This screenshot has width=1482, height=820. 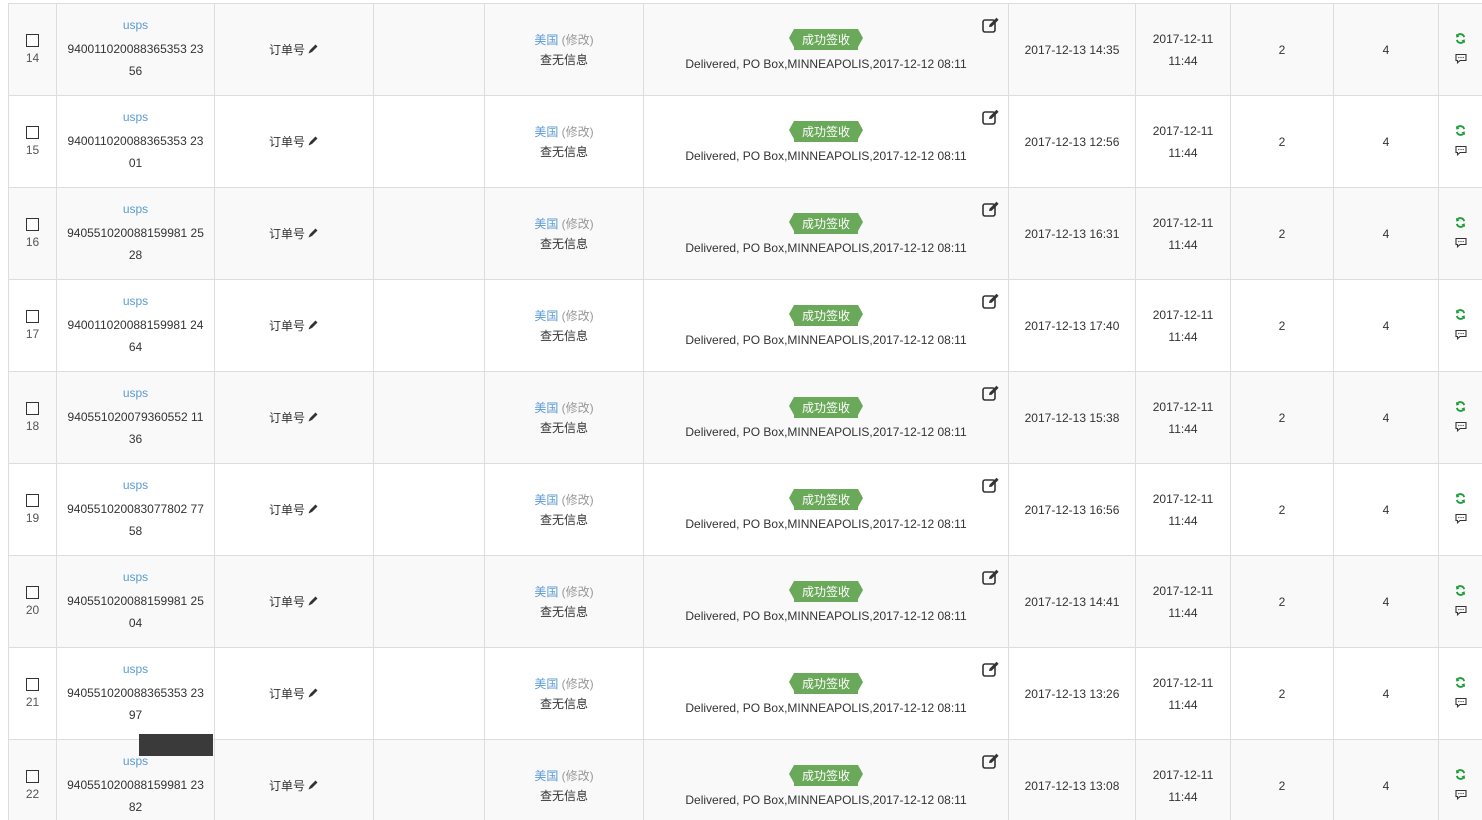 What do you see at coordinates (135, 693) in the screenshot?
I see `tracking-cell: usps 940551020088365353 23 97` at bounding box center [135, 693].